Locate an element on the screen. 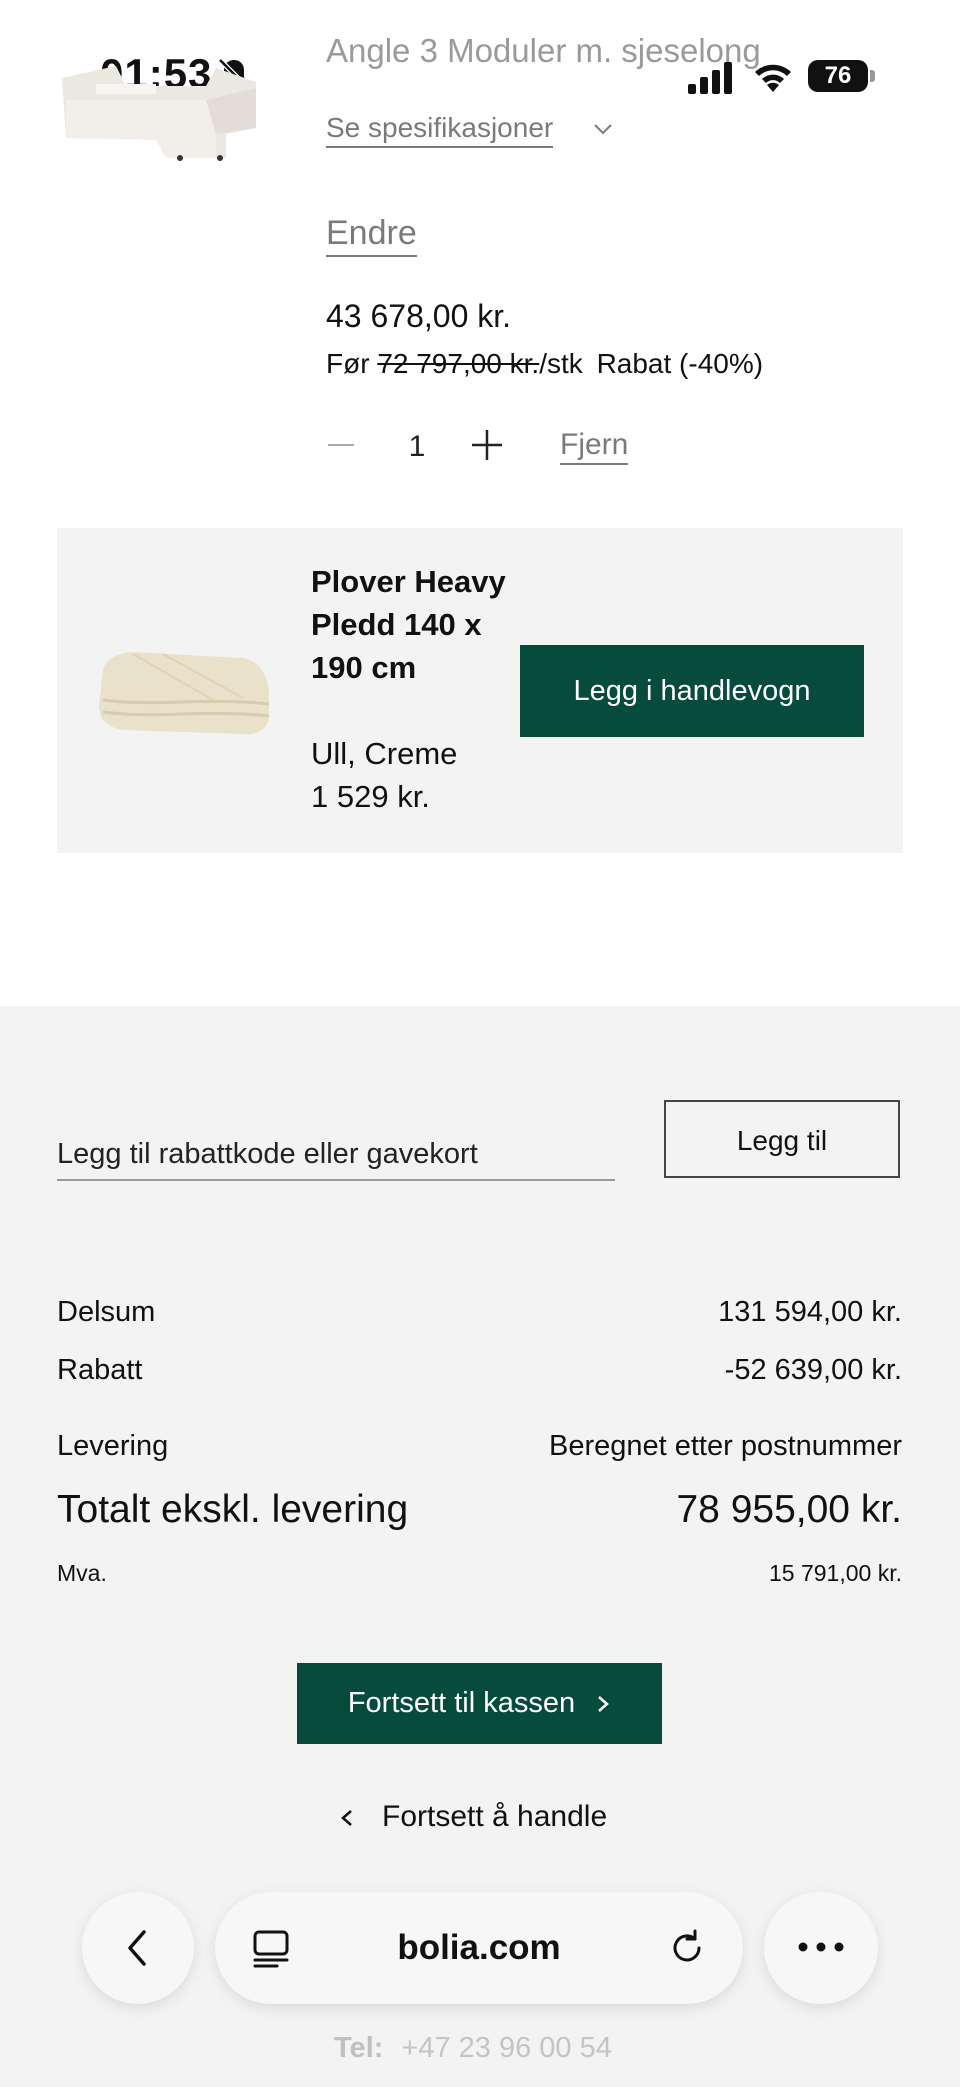 The image size is (960, 2087). ellipsis-icon is located at coordinates (821, 1947).